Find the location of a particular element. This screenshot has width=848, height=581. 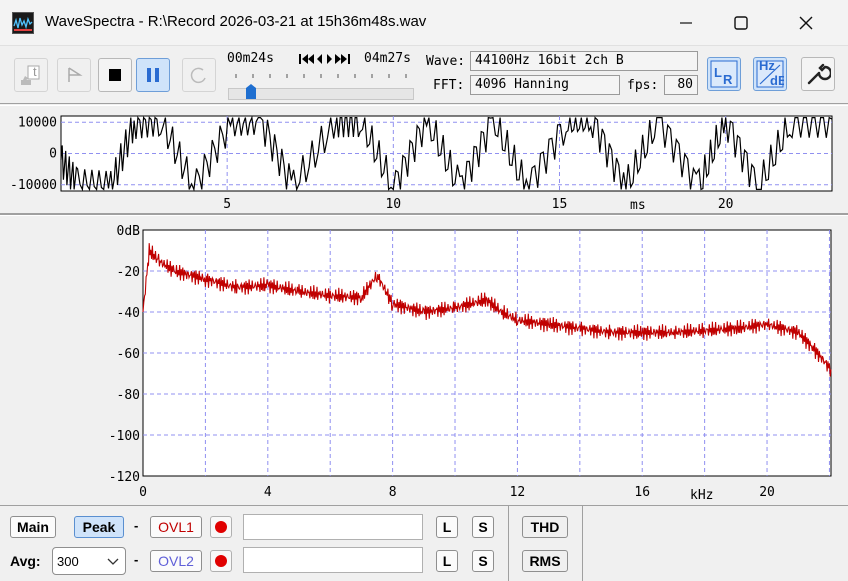

seek-buttons is located at coordinates (326, 60).